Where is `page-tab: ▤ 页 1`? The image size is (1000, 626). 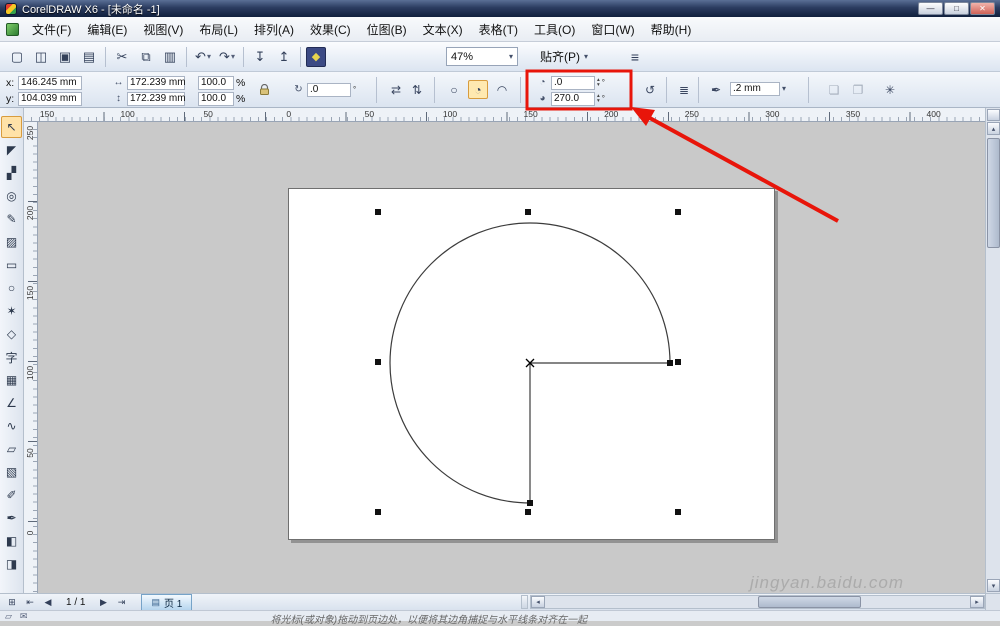
page-tab: ▤ 页 1 is located at coordinates (167, 602).